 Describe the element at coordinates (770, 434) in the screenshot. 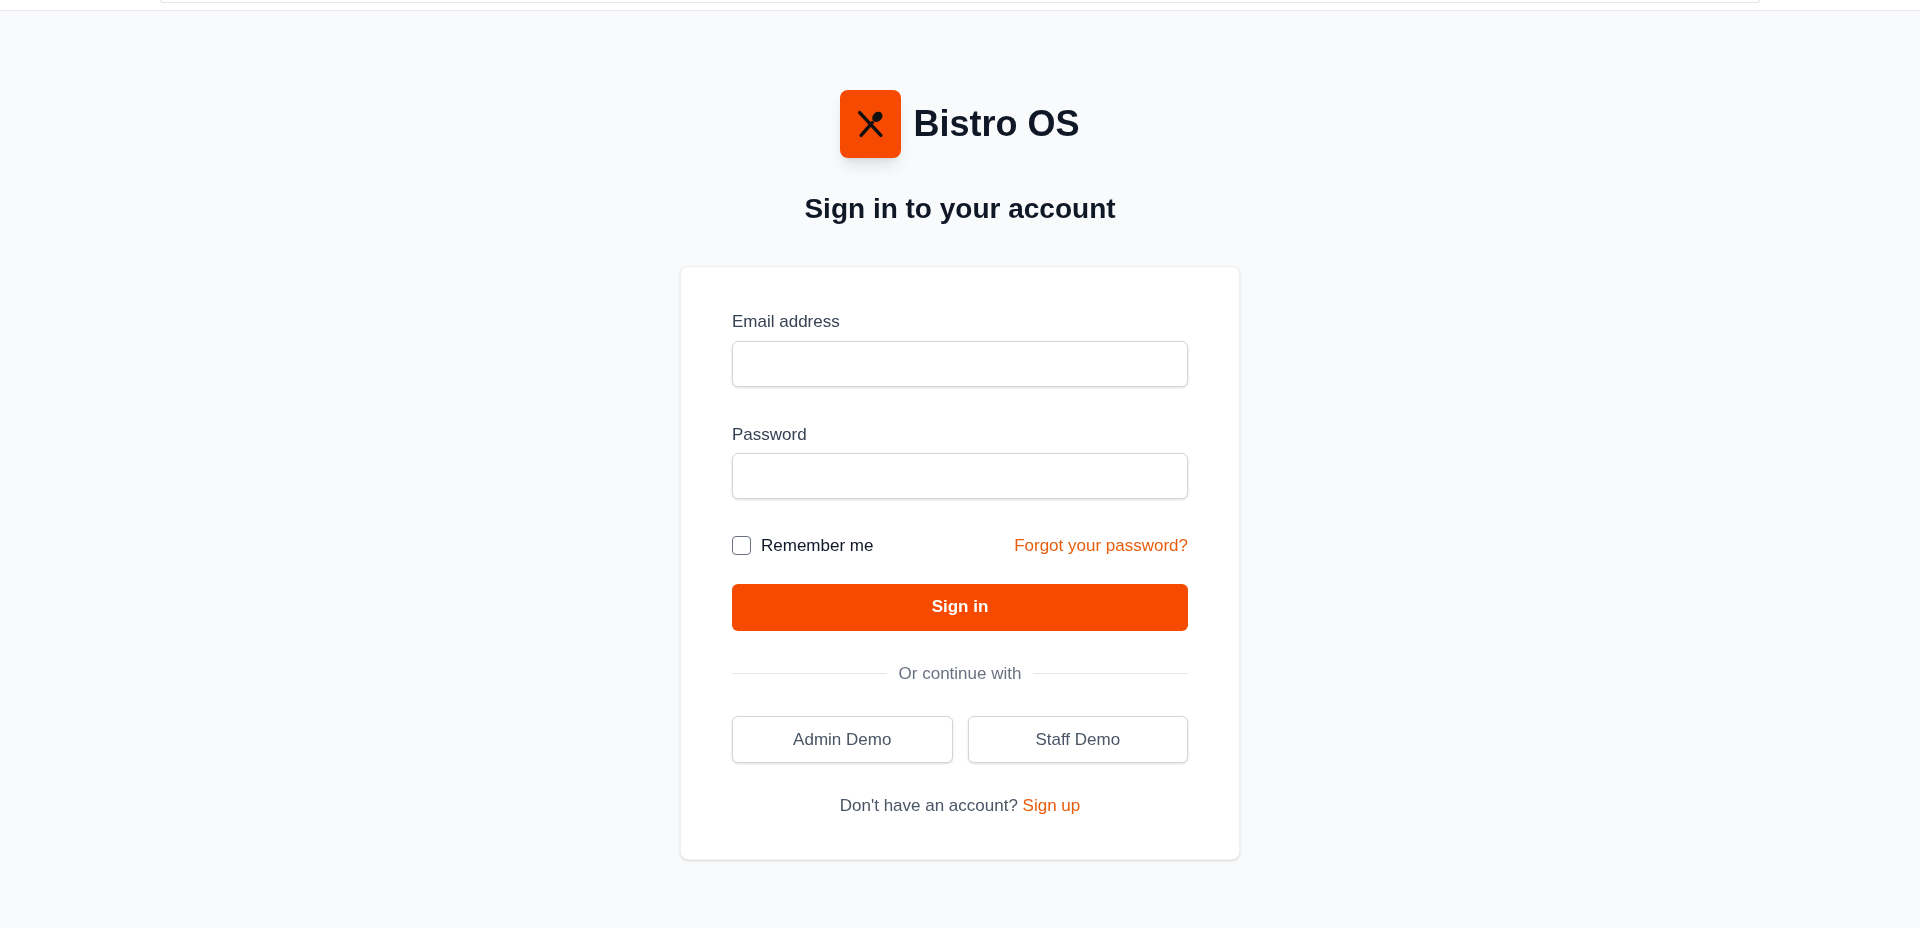

I see `field-label: Password` at that location.